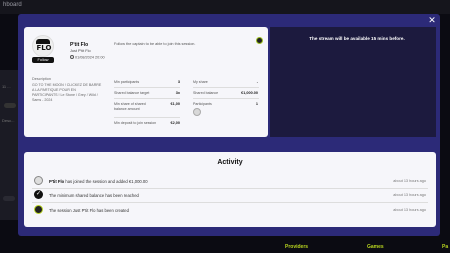 The height and width of the screenshot is (253, 450). I want to click on shared-balance-value: €1,000.00, so click(249, 93).